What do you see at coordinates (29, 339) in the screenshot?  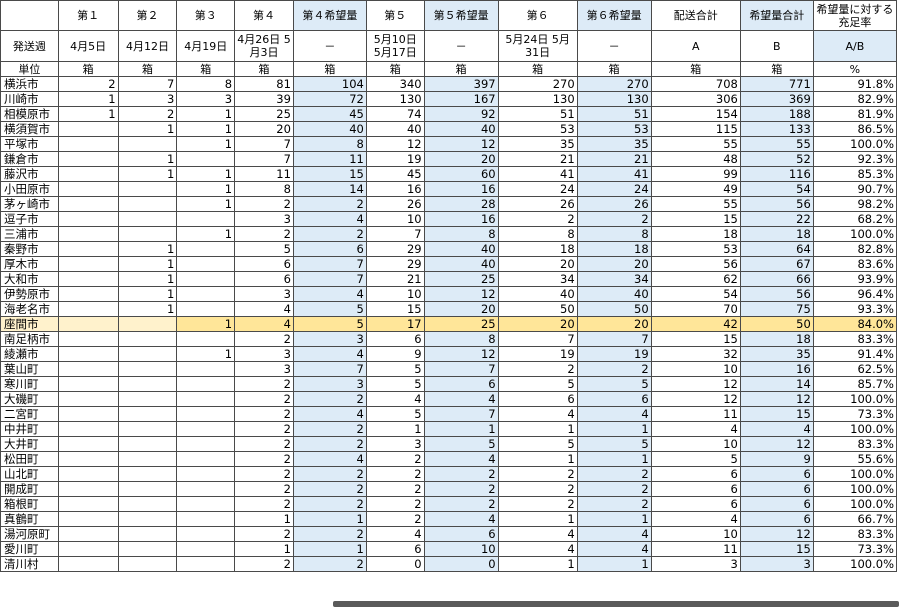 I see `municipality-cell: 南足柄市` at bounding box center [29, 339].